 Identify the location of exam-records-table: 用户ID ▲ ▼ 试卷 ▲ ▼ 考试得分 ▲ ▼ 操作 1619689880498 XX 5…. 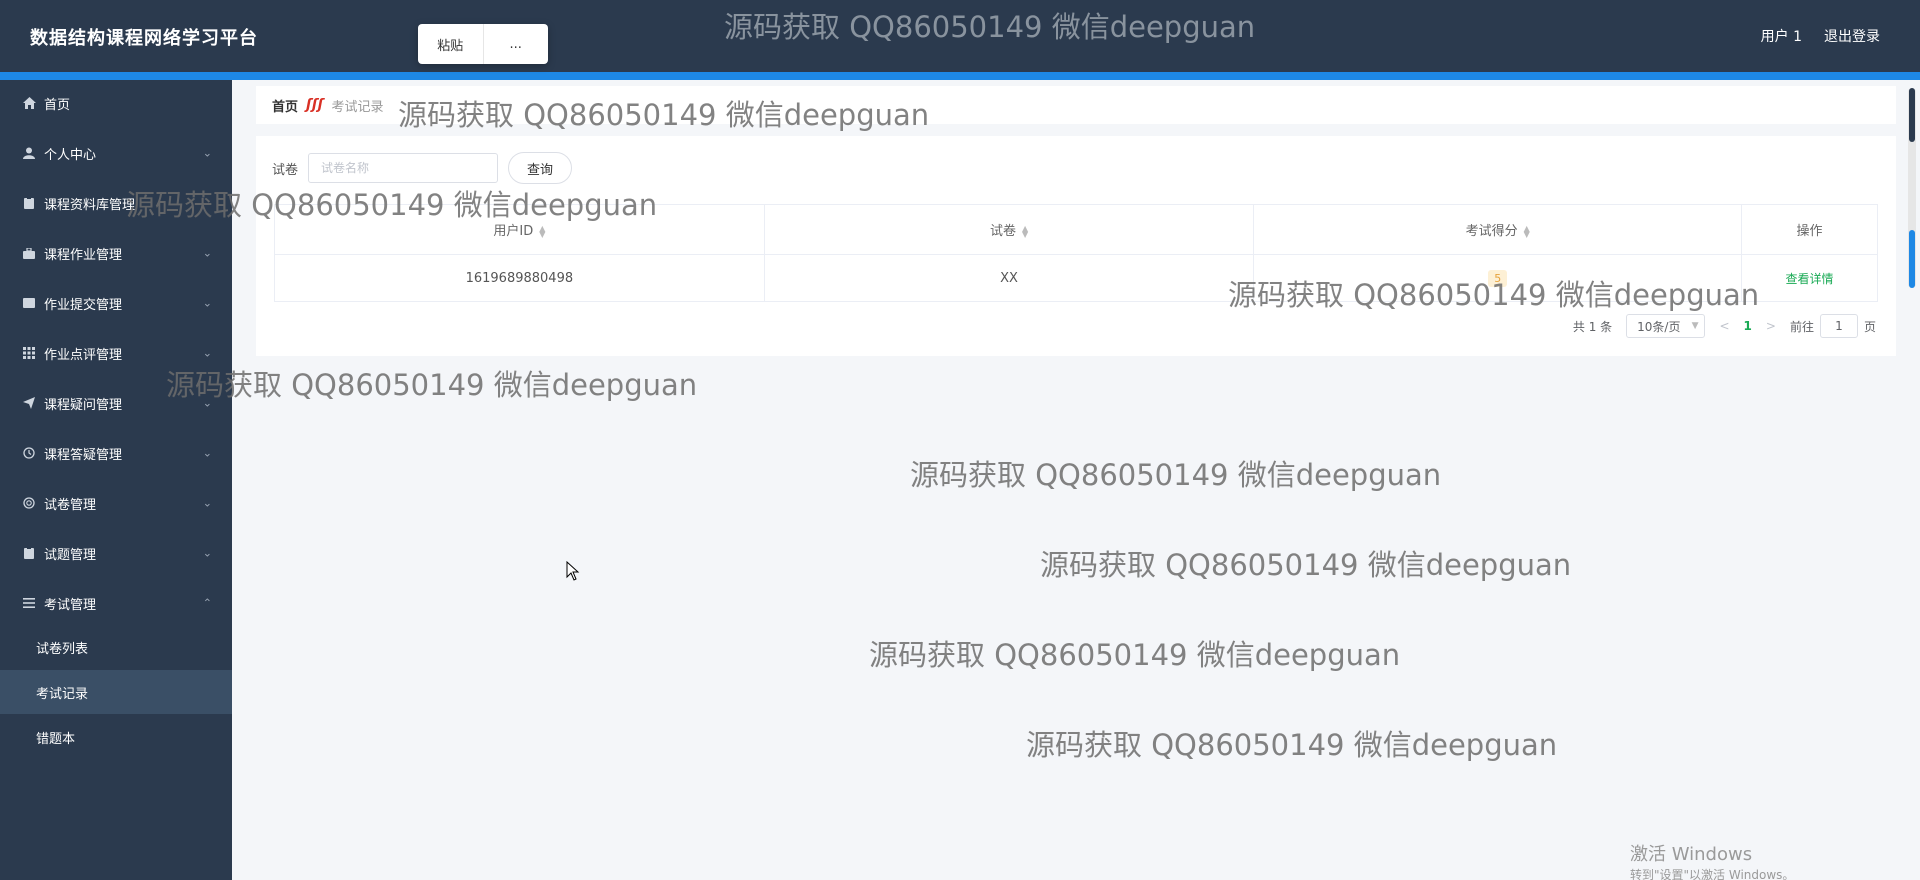
(1076, 253).